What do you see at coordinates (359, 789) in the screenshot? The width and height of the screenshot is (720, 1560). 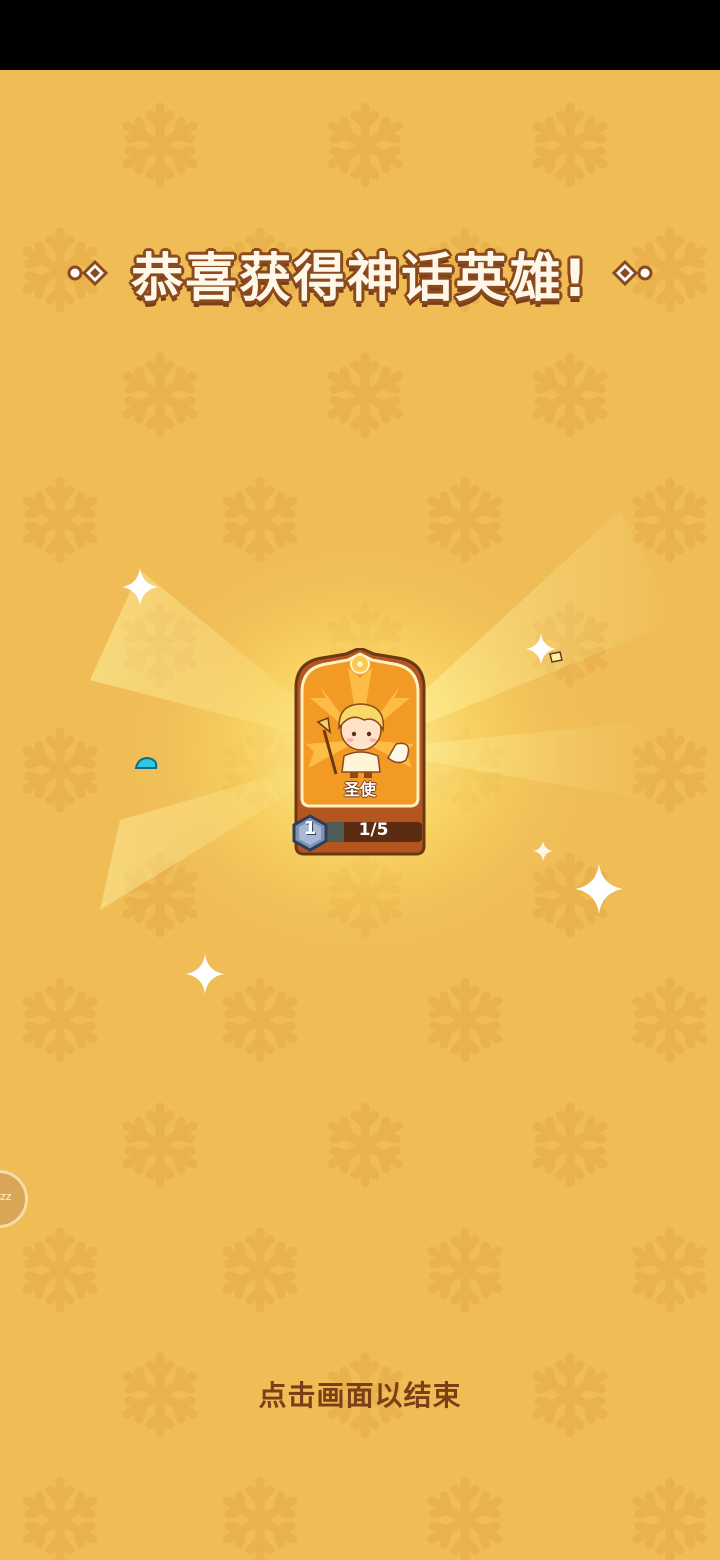 I see `hero-name: 圣使` at bounding box center [359, 789].